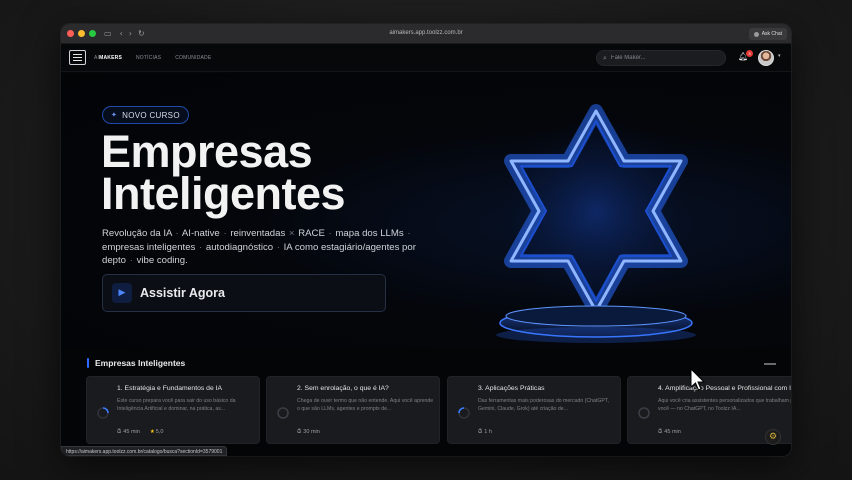 Image resolution: width=852 pixels, height=480 pixels. Describe the element at coordinates (151, 115) in the screenshot. I see `new-course-label: NOVO CURSO` at that location.